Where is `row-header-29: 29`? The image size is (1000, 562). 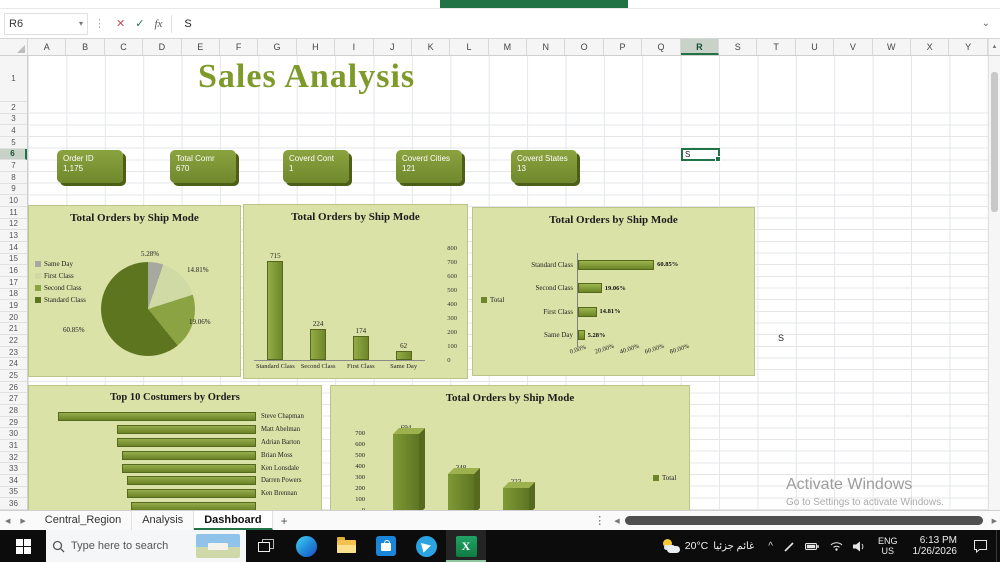
row-header-29: 29 is located at coordinates (13, 423).